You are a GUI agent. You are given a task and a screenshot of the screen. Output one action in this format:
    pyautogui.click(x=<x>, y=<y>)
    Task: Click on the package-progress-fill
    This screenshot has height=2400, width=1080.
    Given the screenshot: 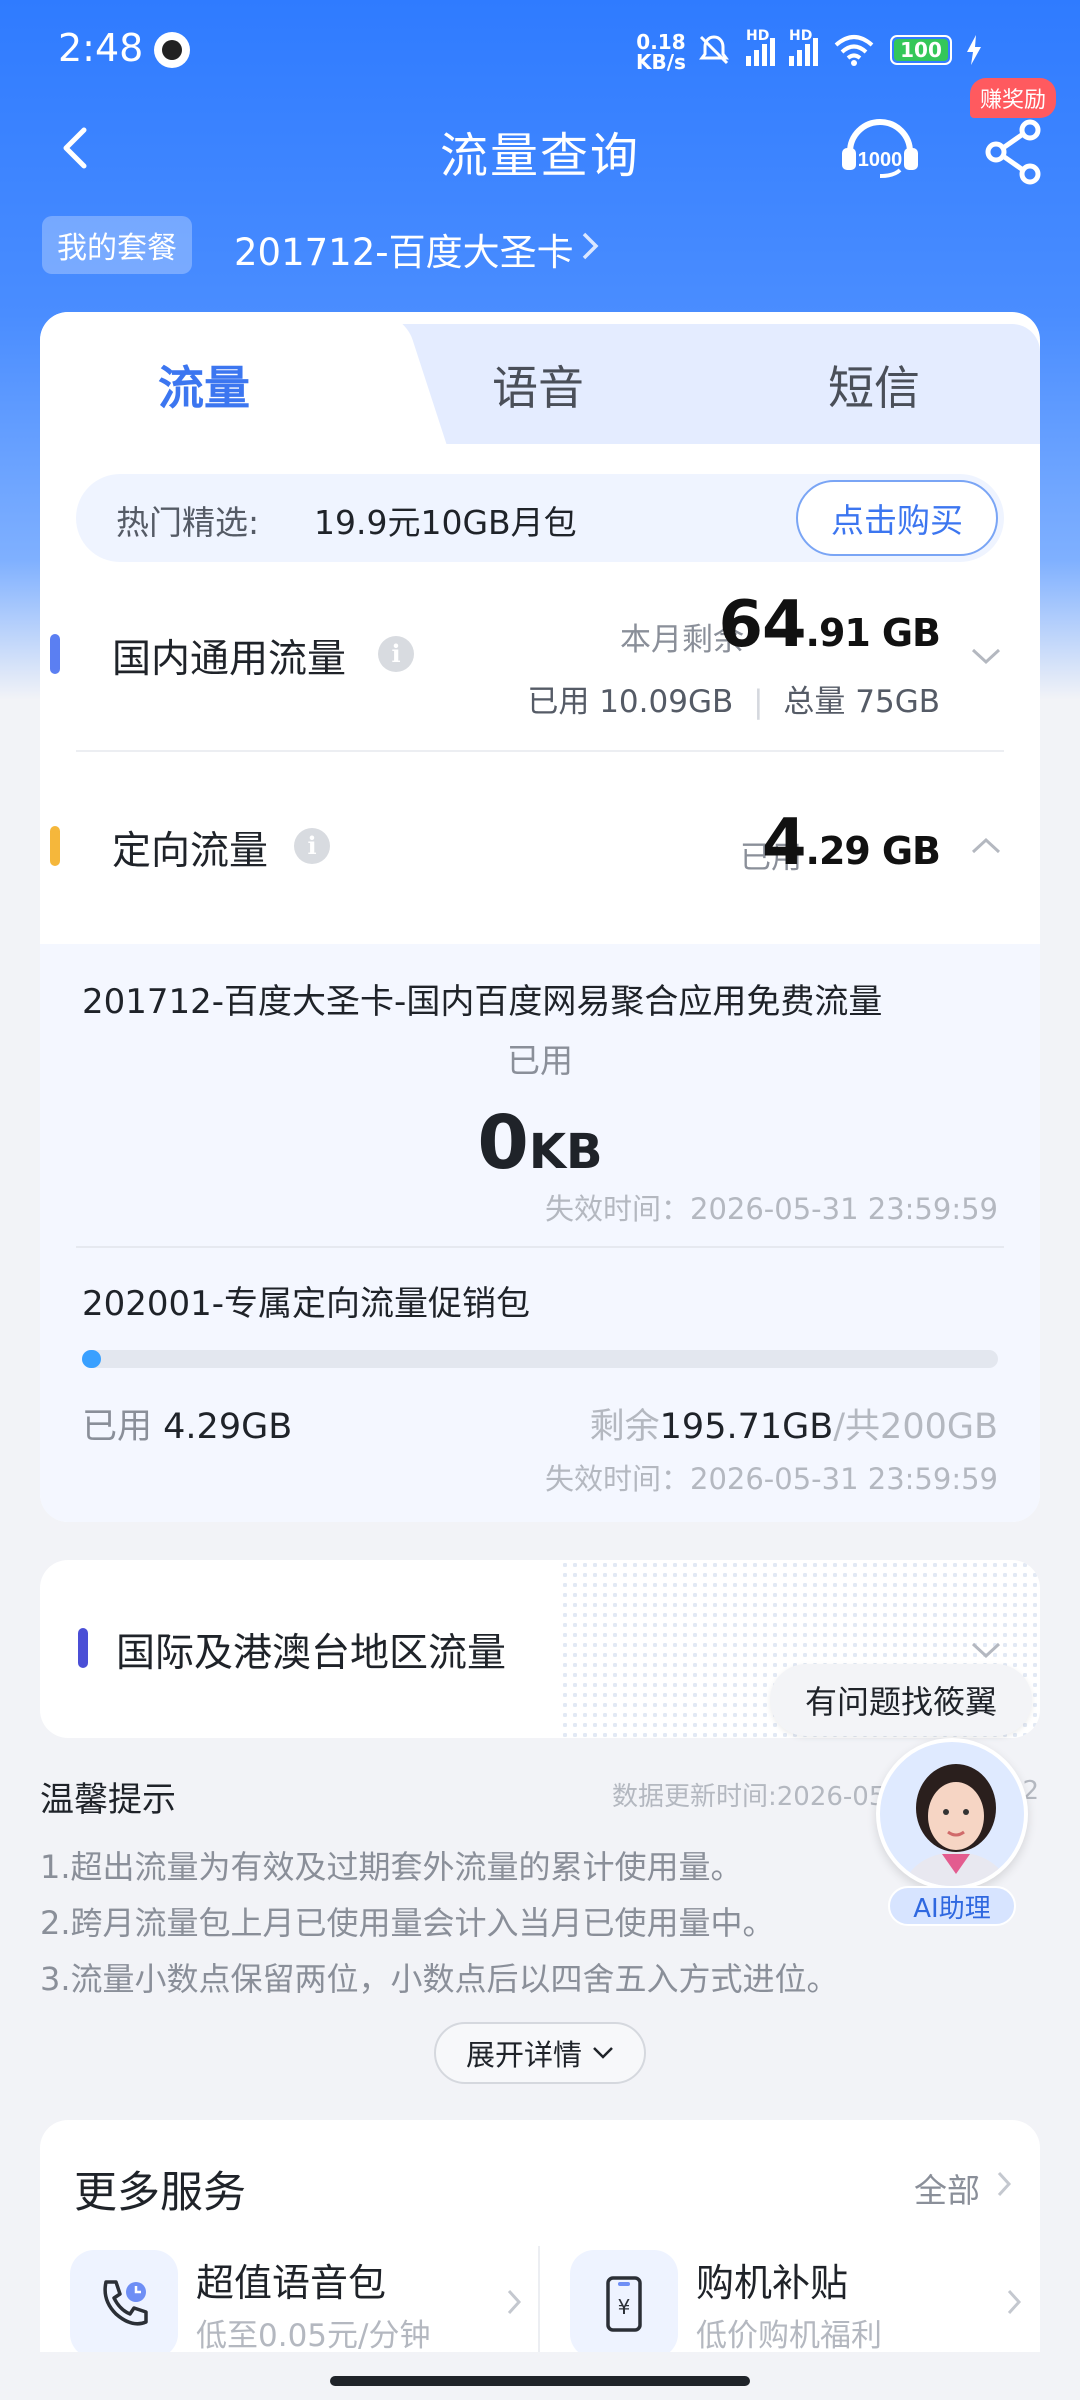 What is the action you would take?
    pyautogui.click(x=92, y=1359)
    